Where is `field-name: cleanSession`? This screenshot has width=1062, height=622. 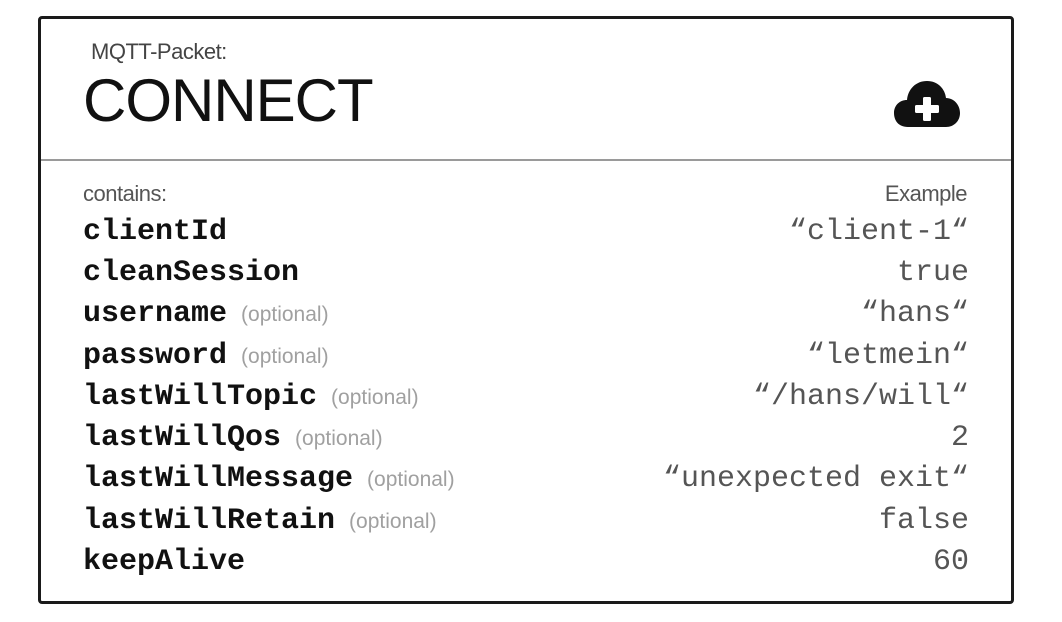
field-name: cleanSession is located at coordinates (191, 272).